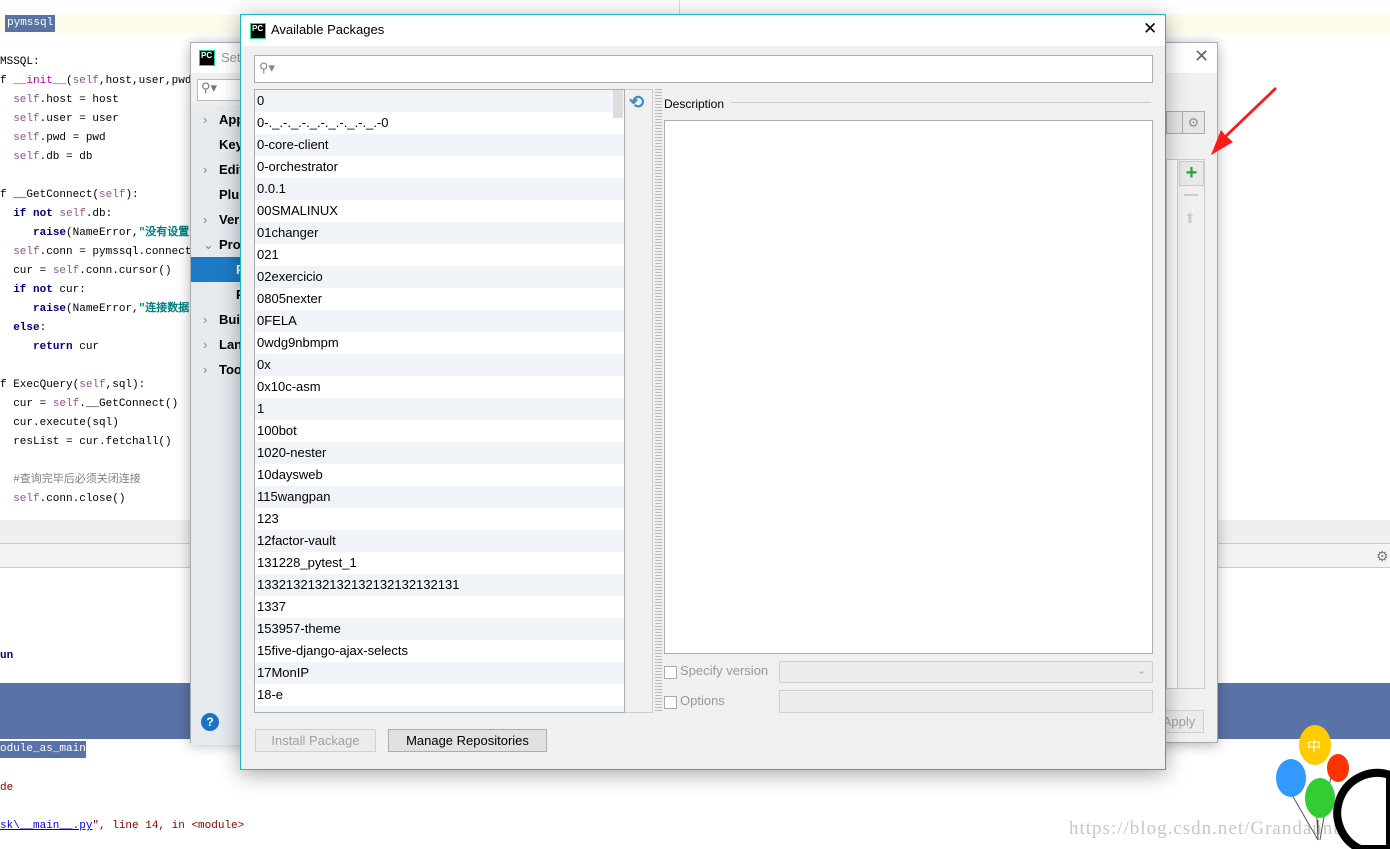 The width and height of the screenshot is (1390, 849). What do you see at coordinates (86, 271) in the screenshot?
I see `code-line: cur = self.conn.cursor()` at bounding box center [86, 271].